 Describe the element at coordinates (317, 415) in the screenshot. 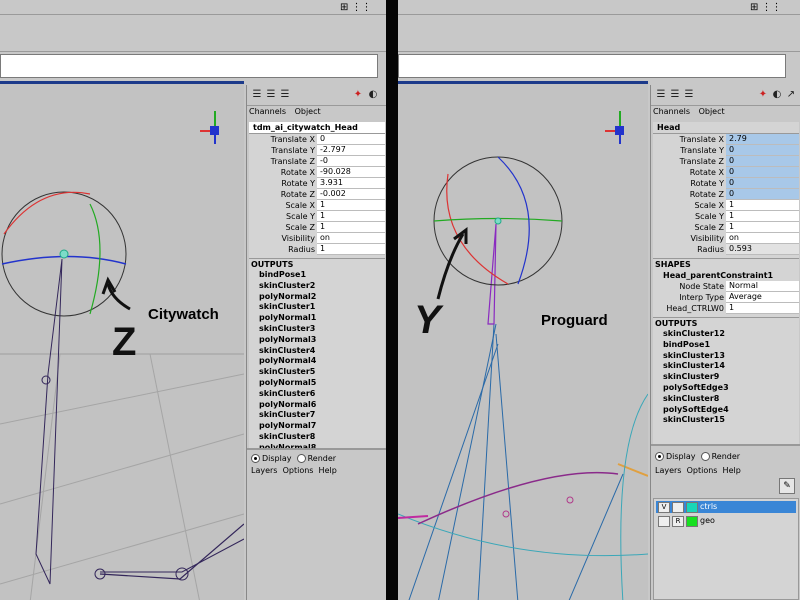

I see `output-node-item: skinCluster7` at that location.